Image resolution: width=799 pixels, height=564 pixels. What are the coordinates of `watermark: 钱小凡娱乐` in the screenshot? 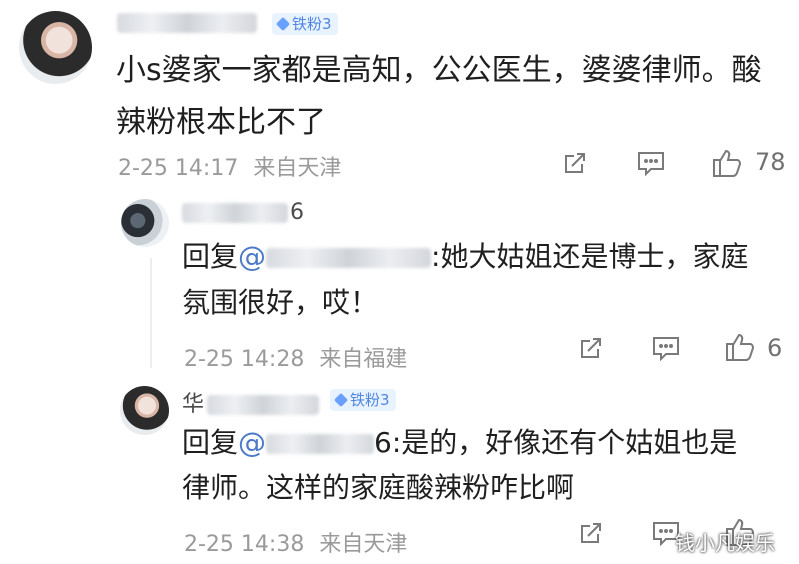 It's located at (725, 543).